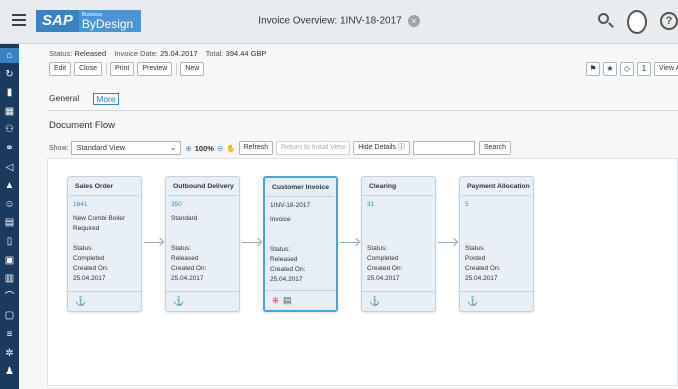 The height and width of the screenshot is (389, 678). What do you see at coordinates (9, 55) in the screenshot?
I see `home-icon: ⌂` at bounding box center [9, 55].